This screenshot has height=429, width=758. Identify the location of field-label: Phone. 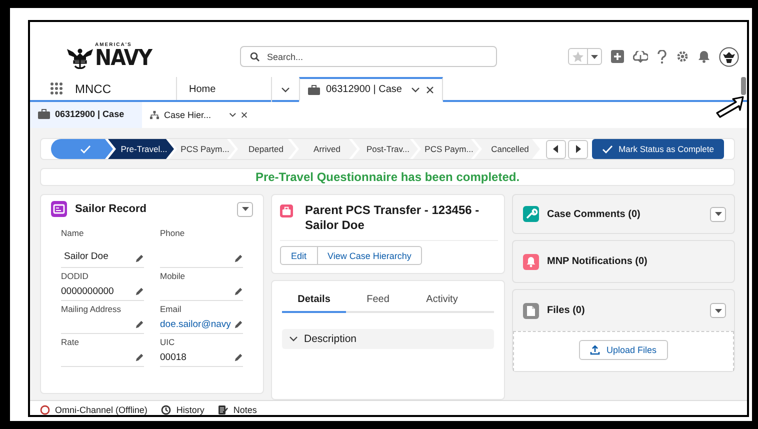
(173, 233).